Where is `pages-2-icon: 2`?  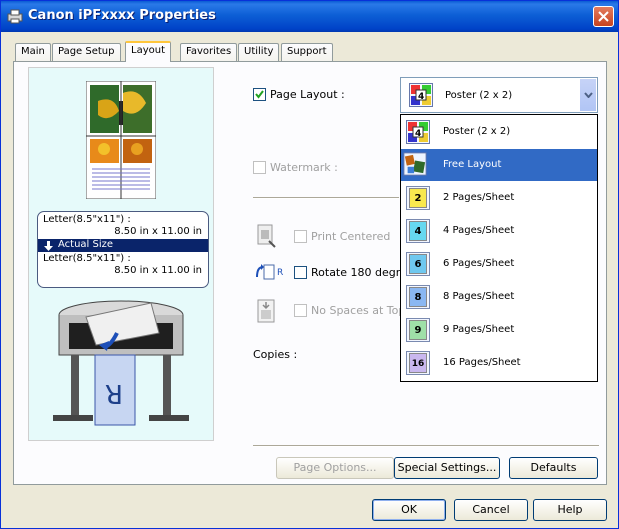
pages-2-icon: 2 is located at coordinates (418, 198).